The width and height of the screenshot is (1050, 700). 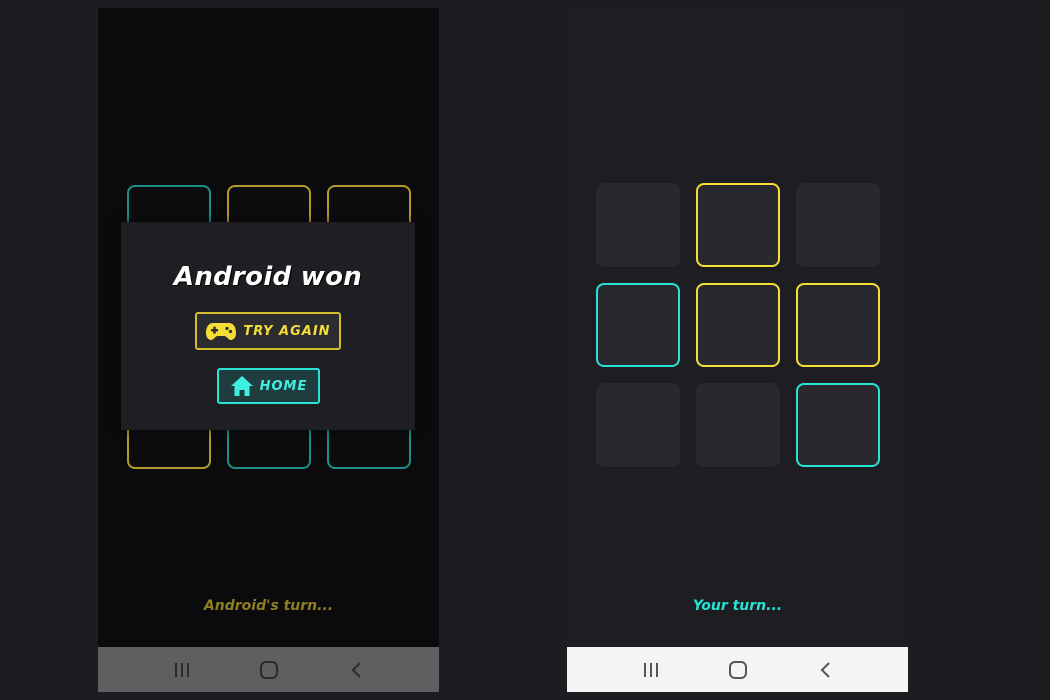 I want to click on board-cell-r1-c3, so click(x=838, y=225).